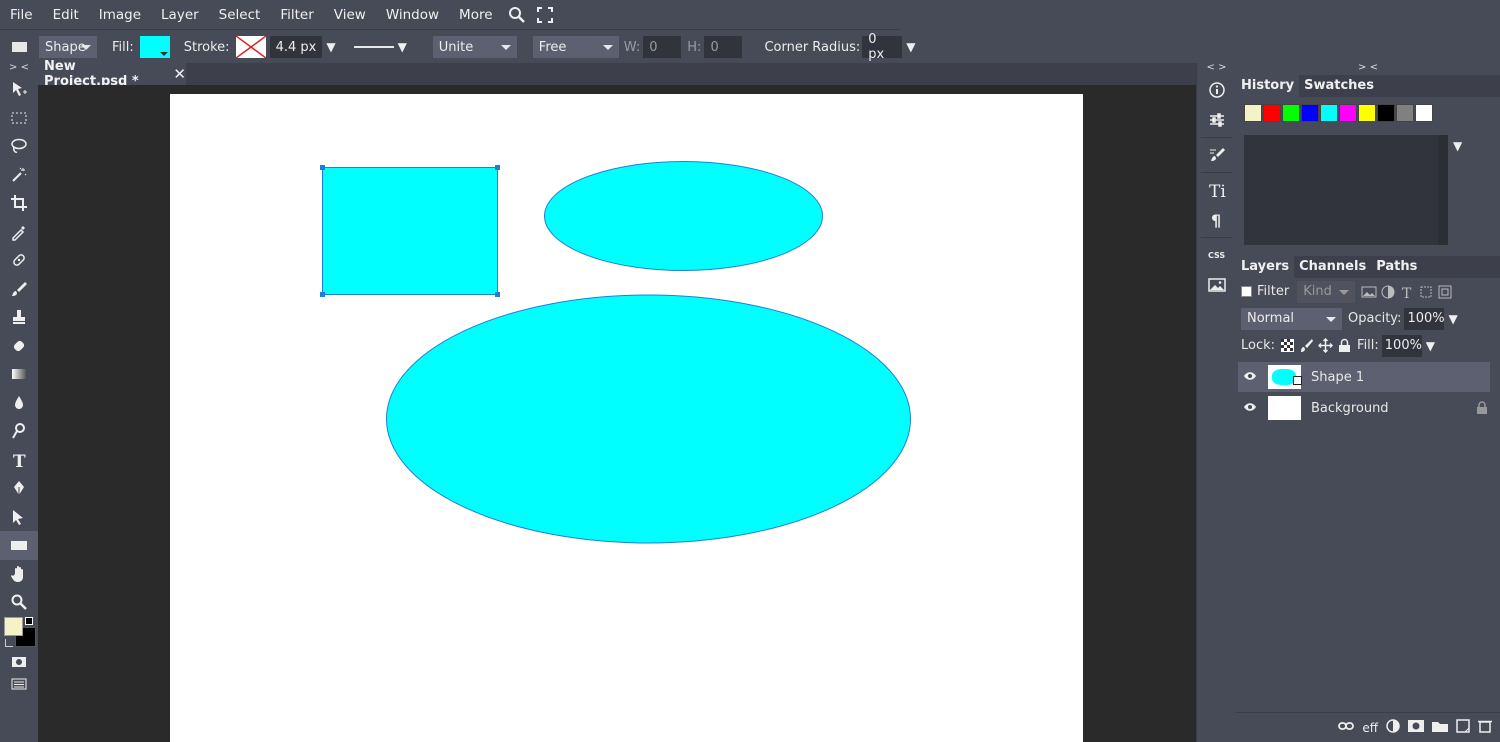 This screenshot has height=742, width=1500. I want to click on svg-text: CSS, so click(1216, 255).